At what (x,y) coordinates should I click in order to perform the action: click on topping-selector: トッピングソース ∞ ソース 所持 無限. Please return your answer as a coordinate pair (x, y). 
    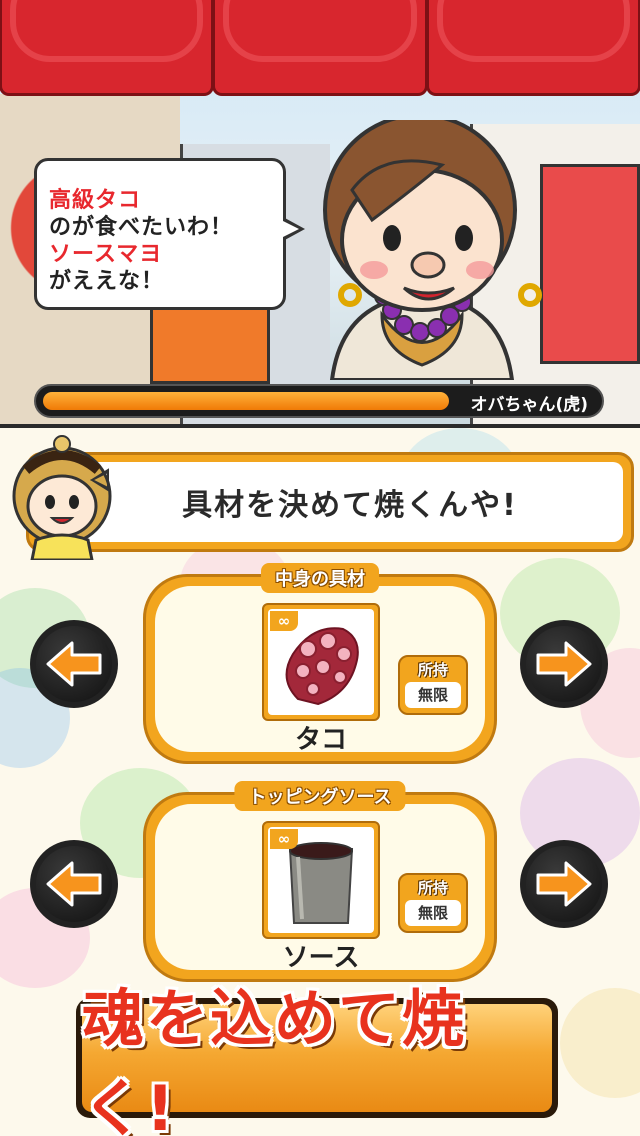
    Looking at the image, I should click on (320, 881).